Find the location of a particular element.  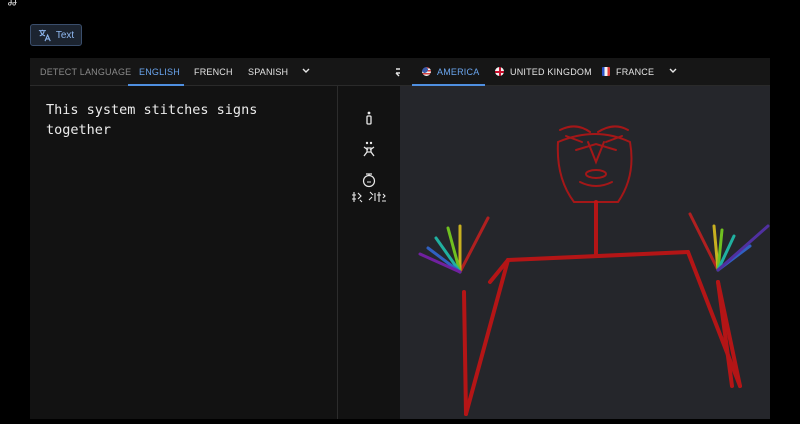

skeleton-right-hand is located at coordinates (729, 242).